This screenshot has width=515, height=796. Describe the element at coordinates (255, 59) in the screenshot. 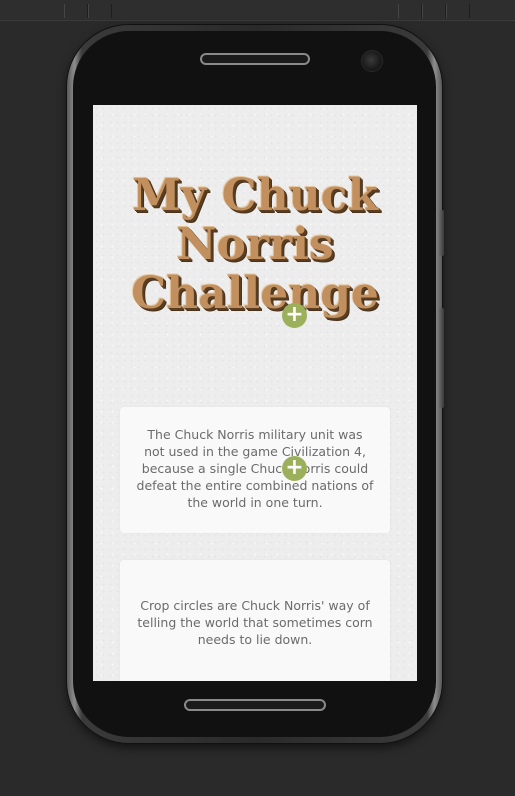

I see `speaker-grille` at that location.